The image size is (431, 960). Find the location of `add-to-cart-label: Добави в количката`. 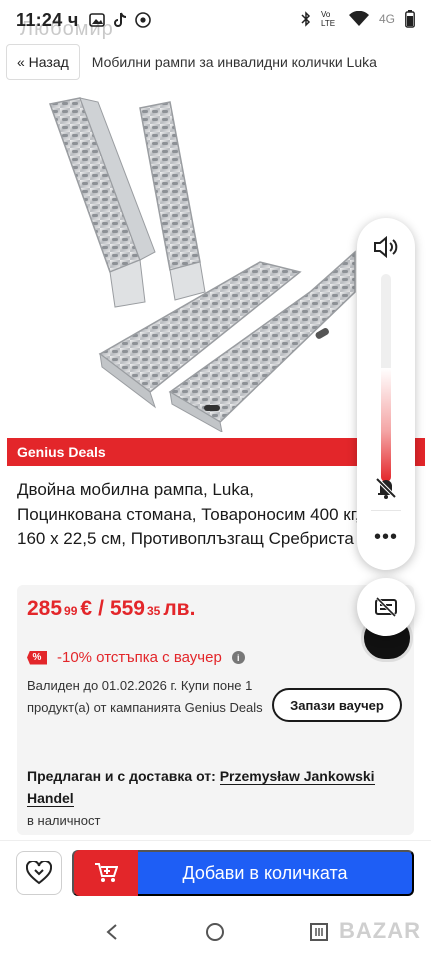

add-to-cart-label: Добави в количката is located at coordinates (265, 872).